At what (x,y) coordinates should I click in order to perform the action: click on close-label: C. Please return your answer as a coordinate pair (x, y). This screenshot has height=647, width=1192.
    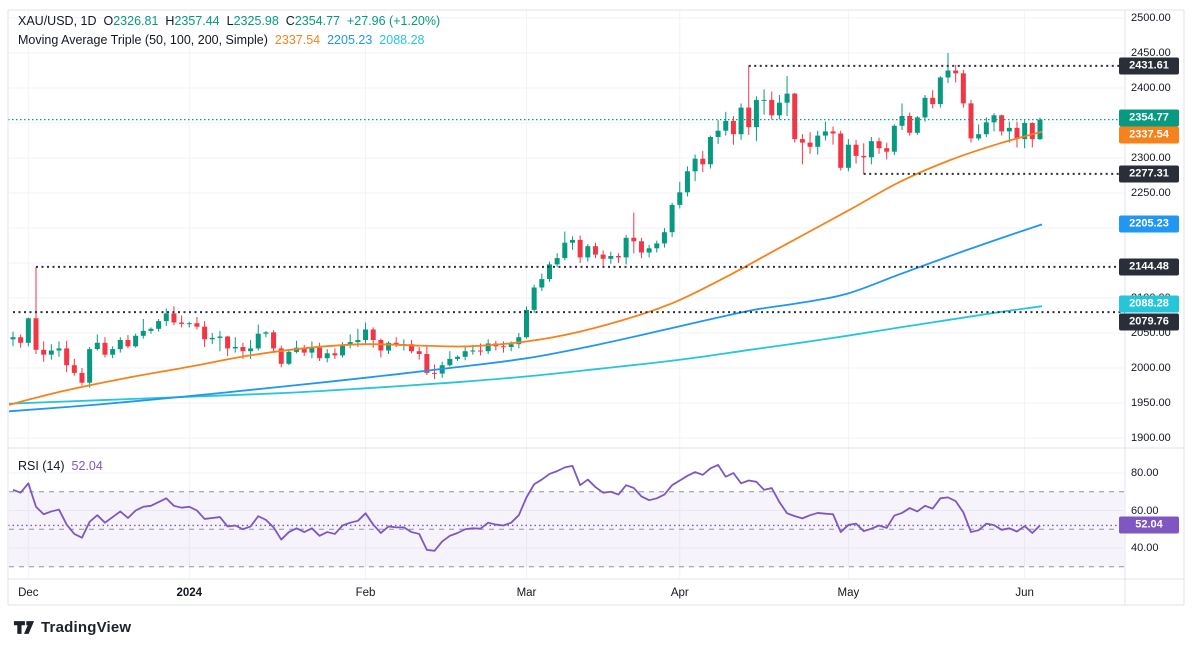
    Looking at the image, I should click on (290, 21).